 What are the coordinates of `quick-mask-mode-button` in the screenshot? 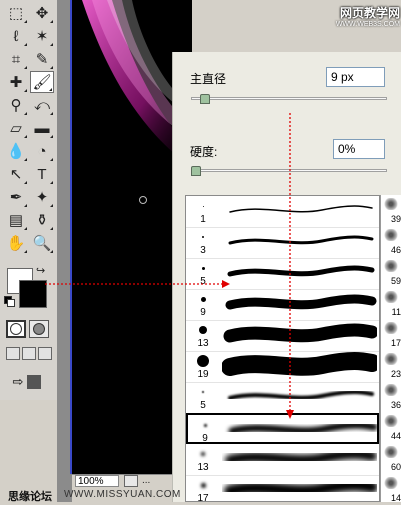 It's located at (39, 329).